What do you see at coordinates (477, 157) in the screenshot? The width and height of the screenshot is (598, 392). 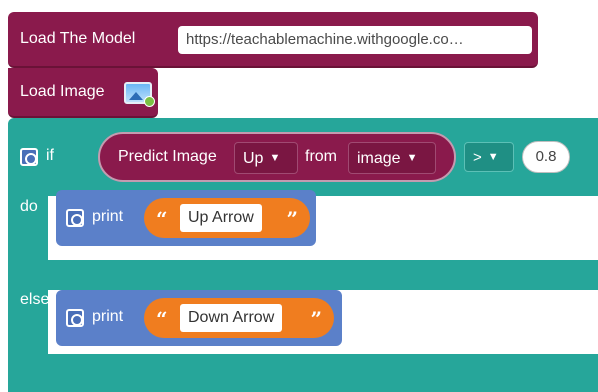 I see `operator-value: >` at bounding box center [477, 157].